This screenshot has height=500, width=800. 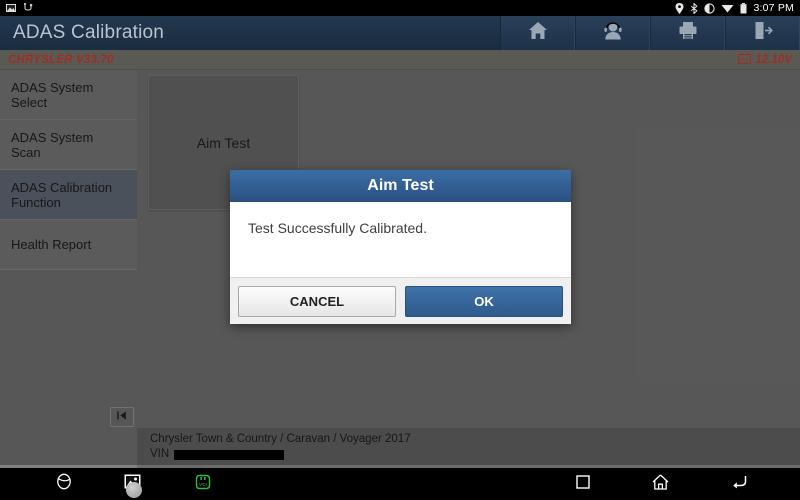 What do you see at coordinates (28, 8) in the screenshot?
I see `usb-icon` at bounding box center [28, 8].